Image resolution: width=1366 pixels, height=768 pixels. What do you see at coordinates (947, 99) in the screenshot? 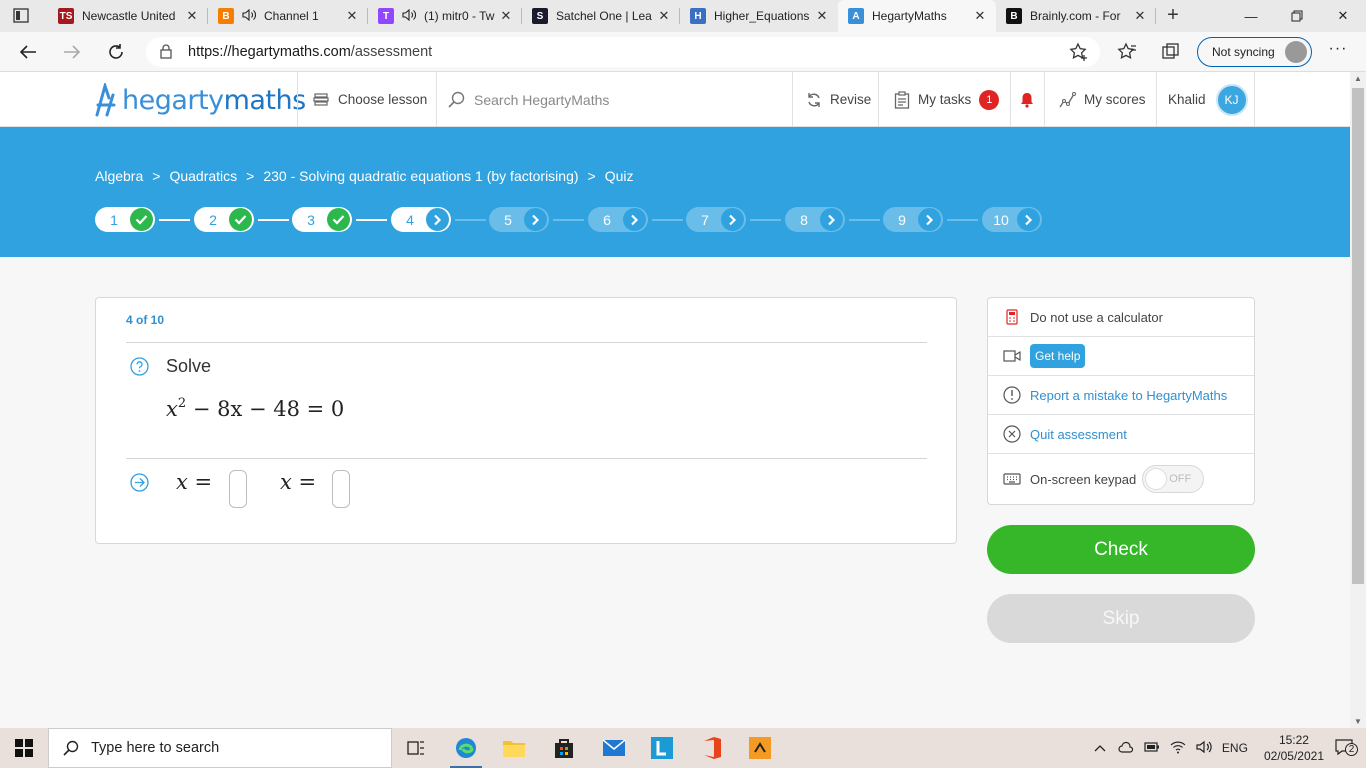
I see `my-tasks-button: My tasks 1` at bounding box center [947, 99].